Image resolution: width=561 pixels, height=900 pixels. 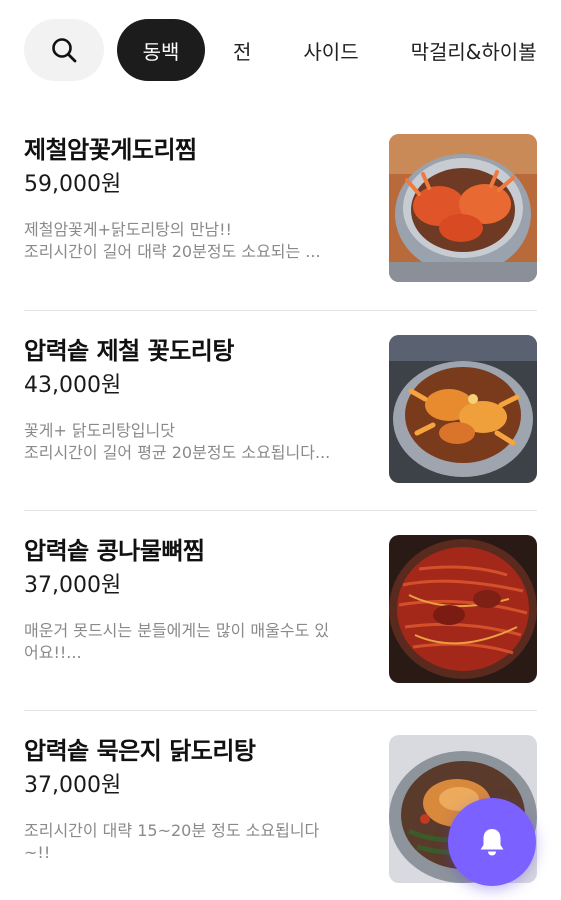 I want to click on description-line: 조리시간이 대략 15~20분 정도 소요됩니다, so click(x=172, y=830).